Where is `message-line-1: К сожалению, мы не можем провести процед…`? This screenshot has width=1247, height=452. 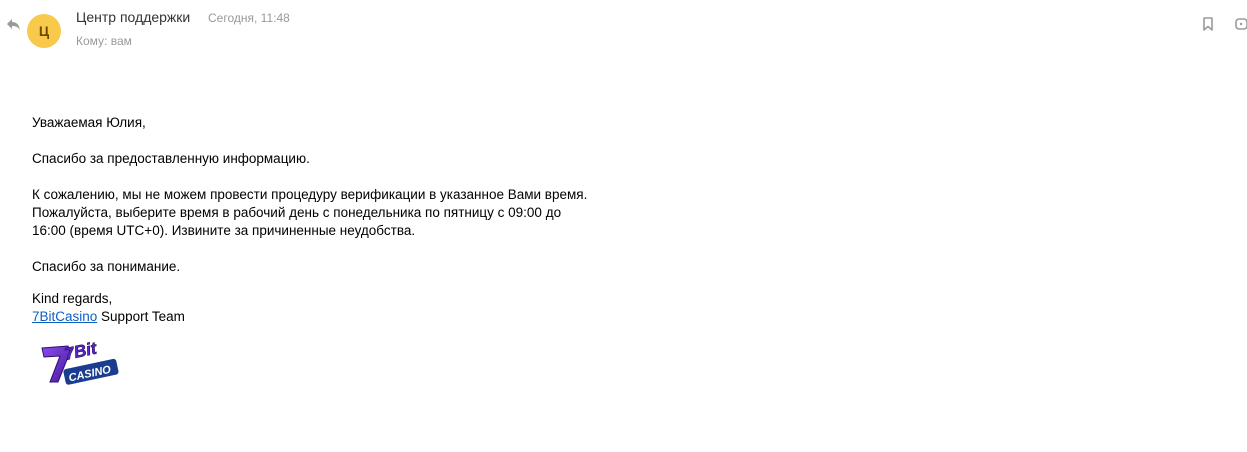 message-line-1: К сожалению, мы не можем провести процед… is located at coordinates (310, 194).